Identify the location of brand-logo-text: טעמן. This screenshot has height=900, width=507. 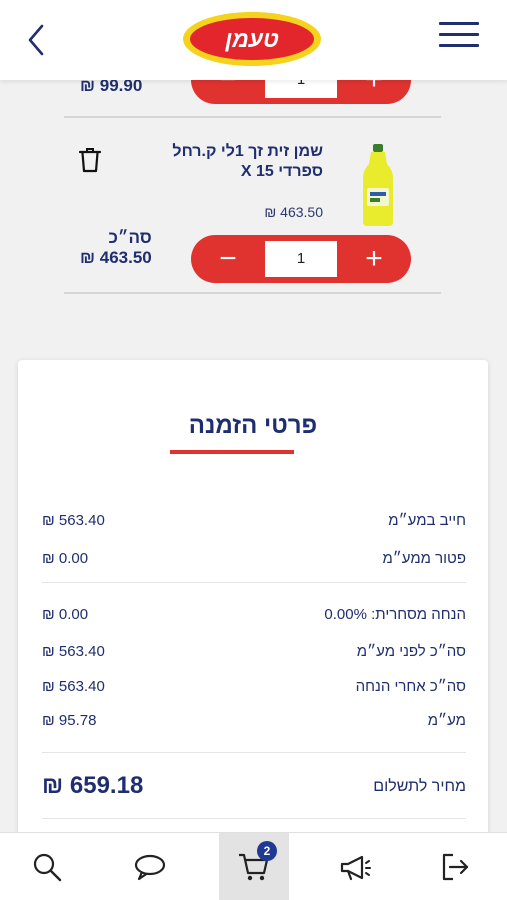
(252, 39).